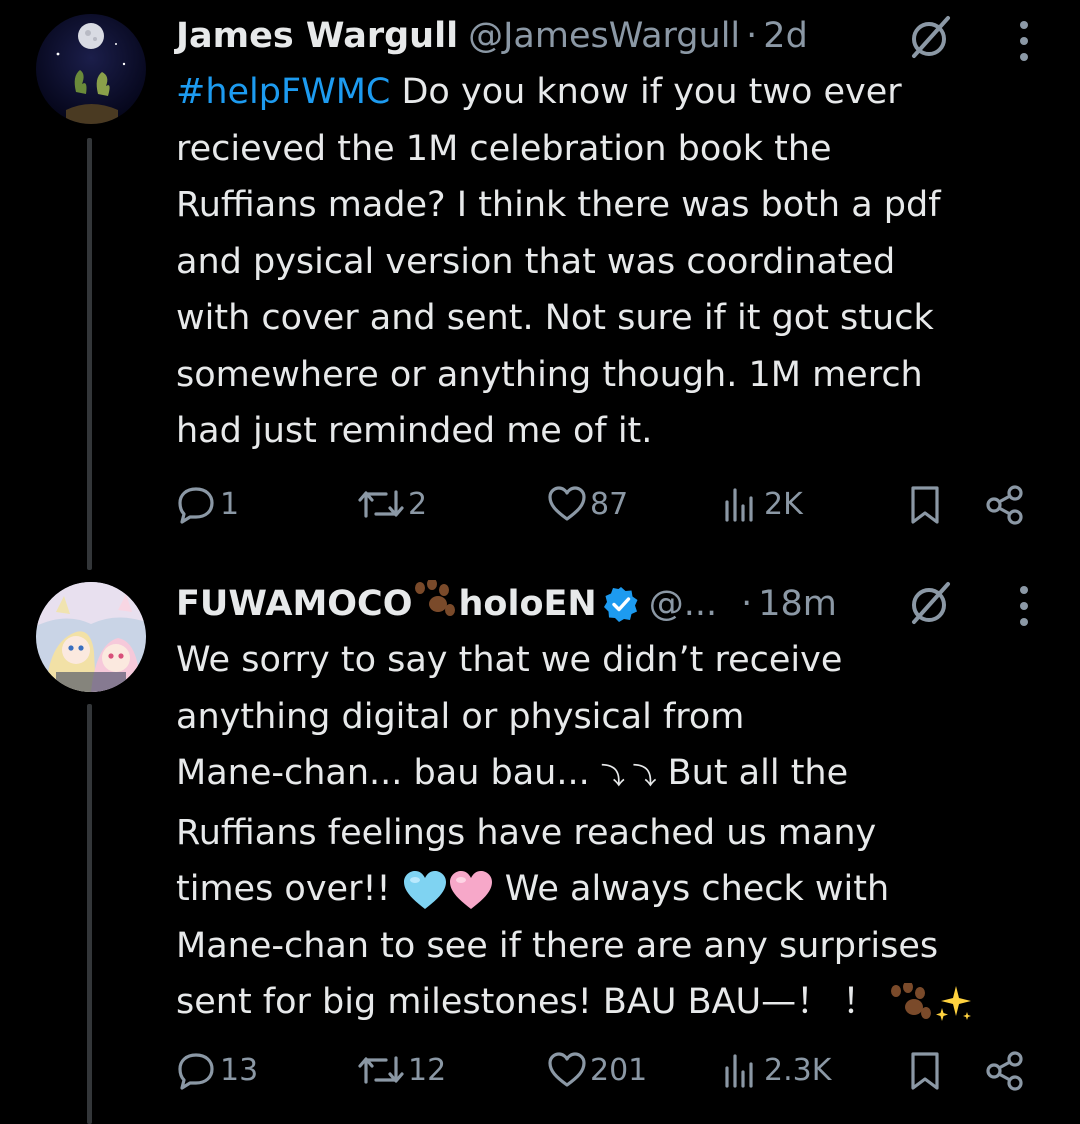 Image resolution: width=1080 pixels, height=1124 pixels. What do you see at coordinates (783, 504) in the screenshot?
I see `views-count: 2K` at bounding box center [783, 504].